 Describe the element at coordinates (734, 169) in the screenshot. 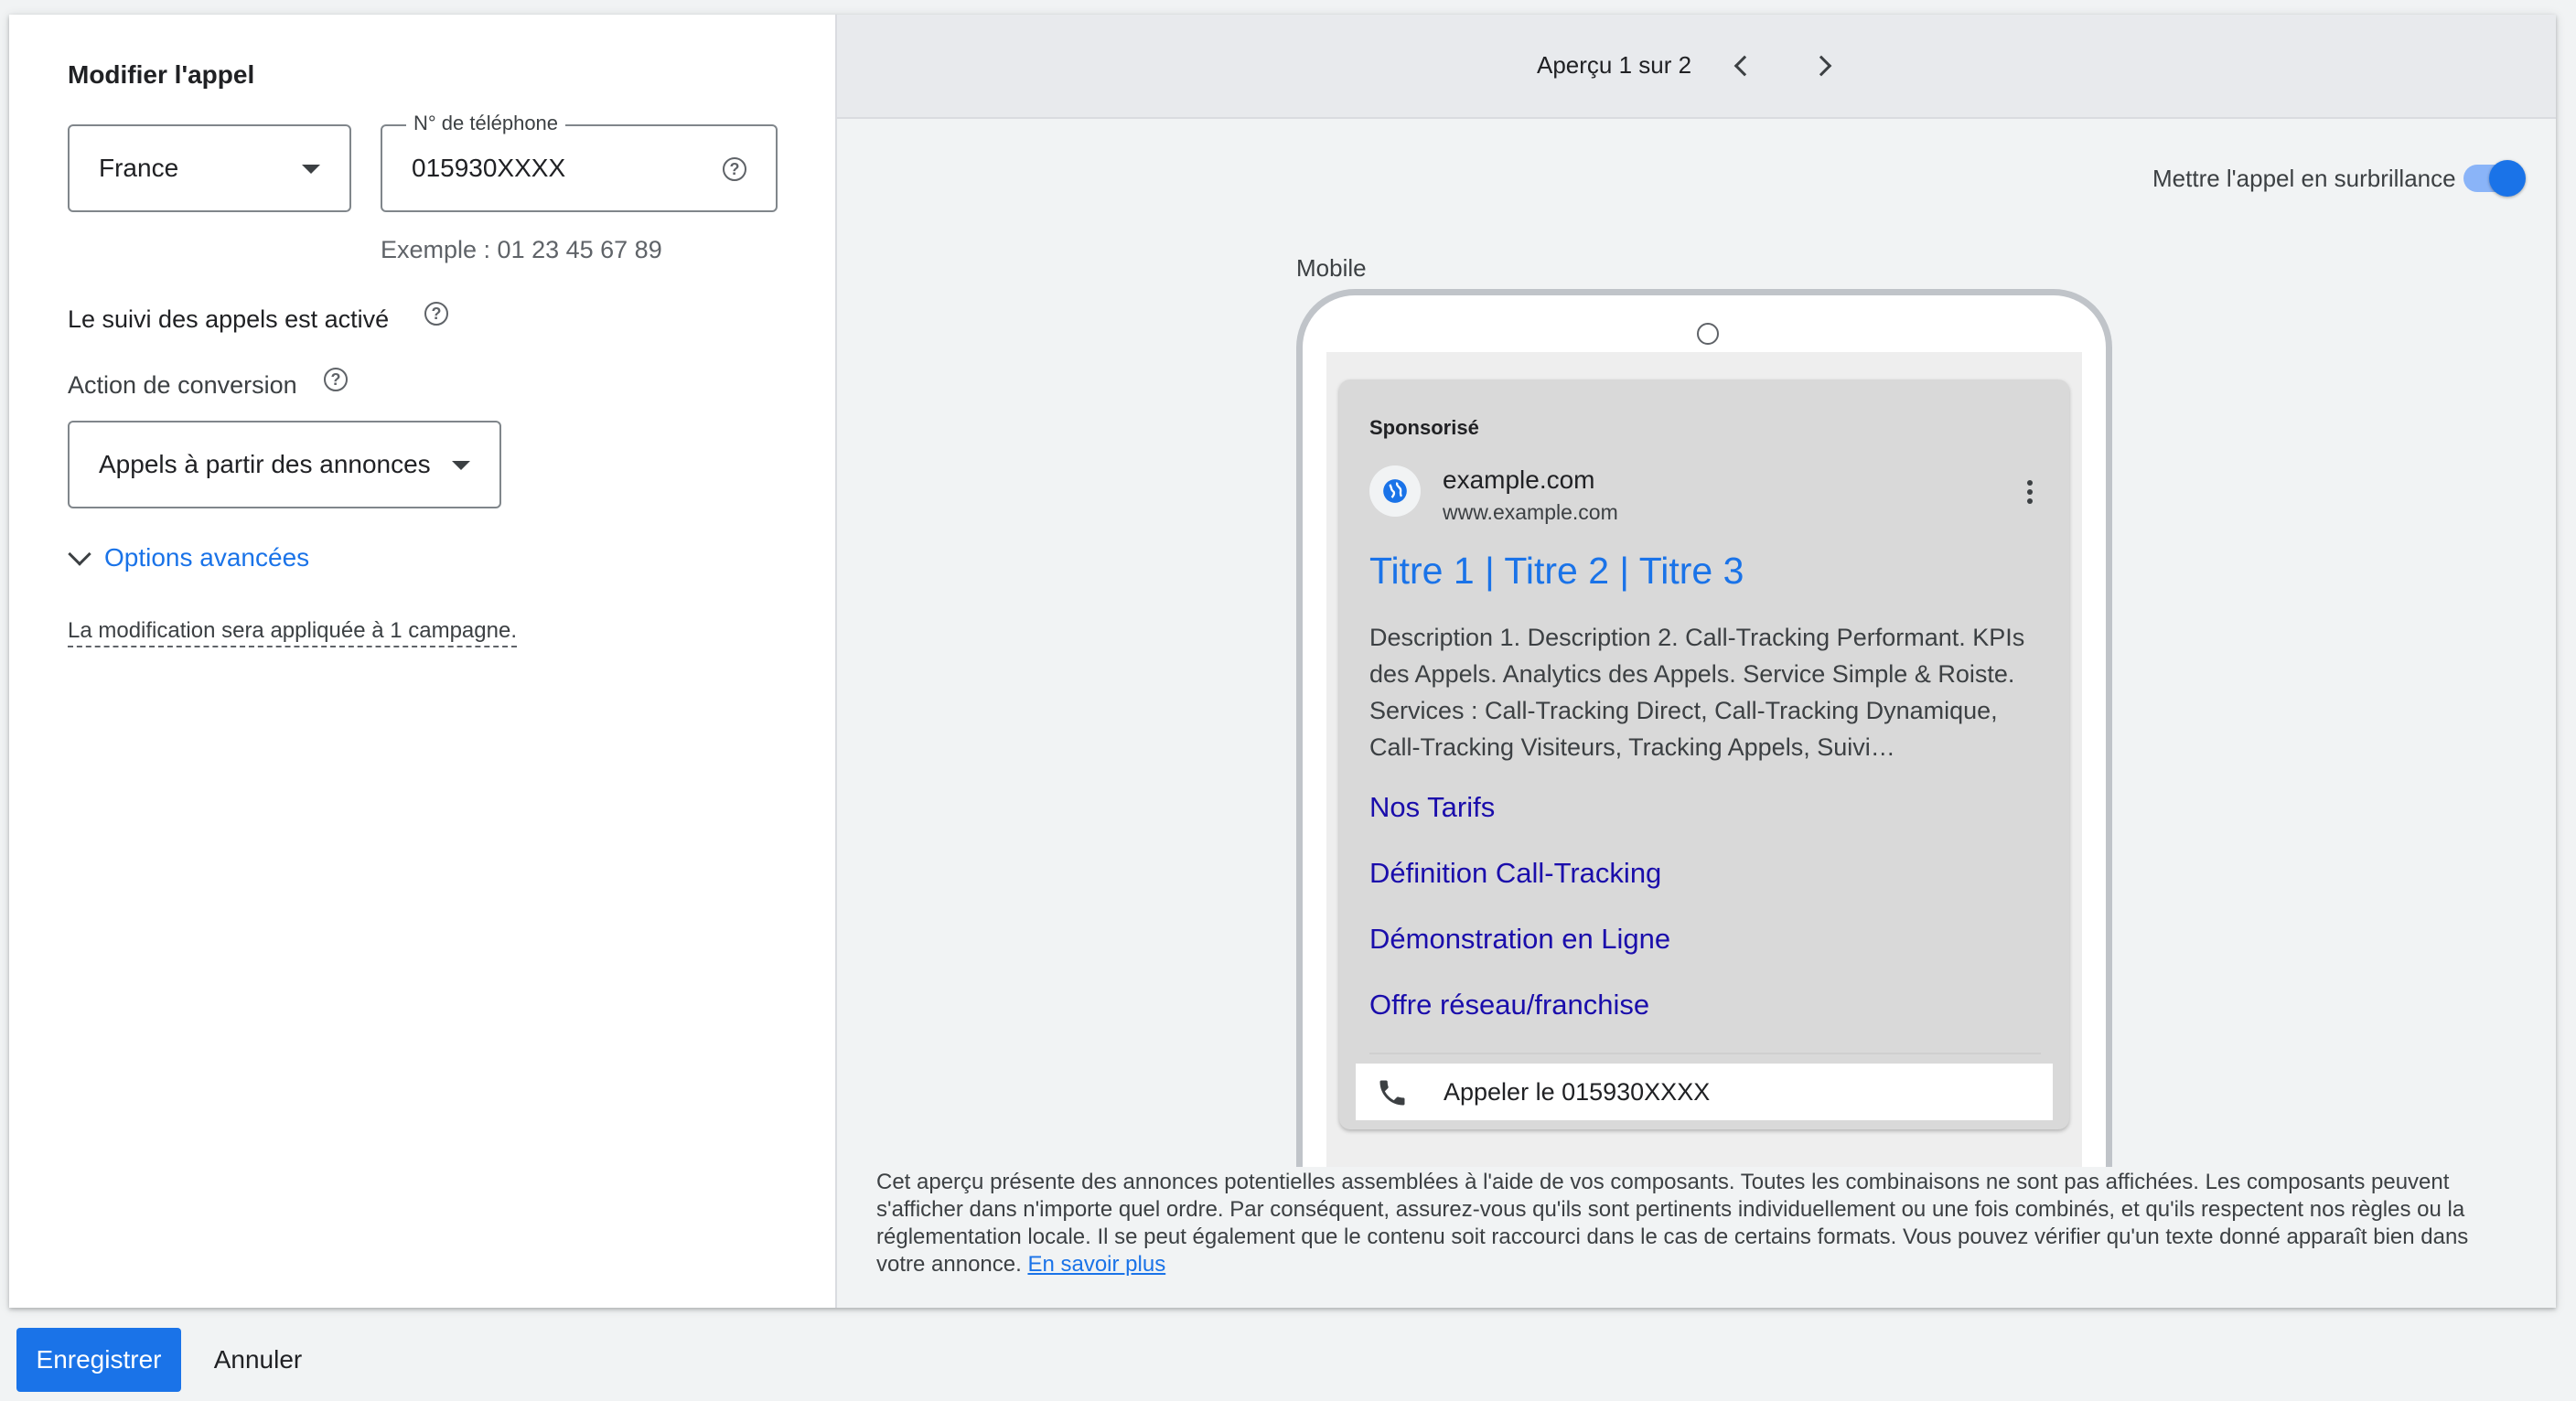

I see `help-icon: ?` at that location.